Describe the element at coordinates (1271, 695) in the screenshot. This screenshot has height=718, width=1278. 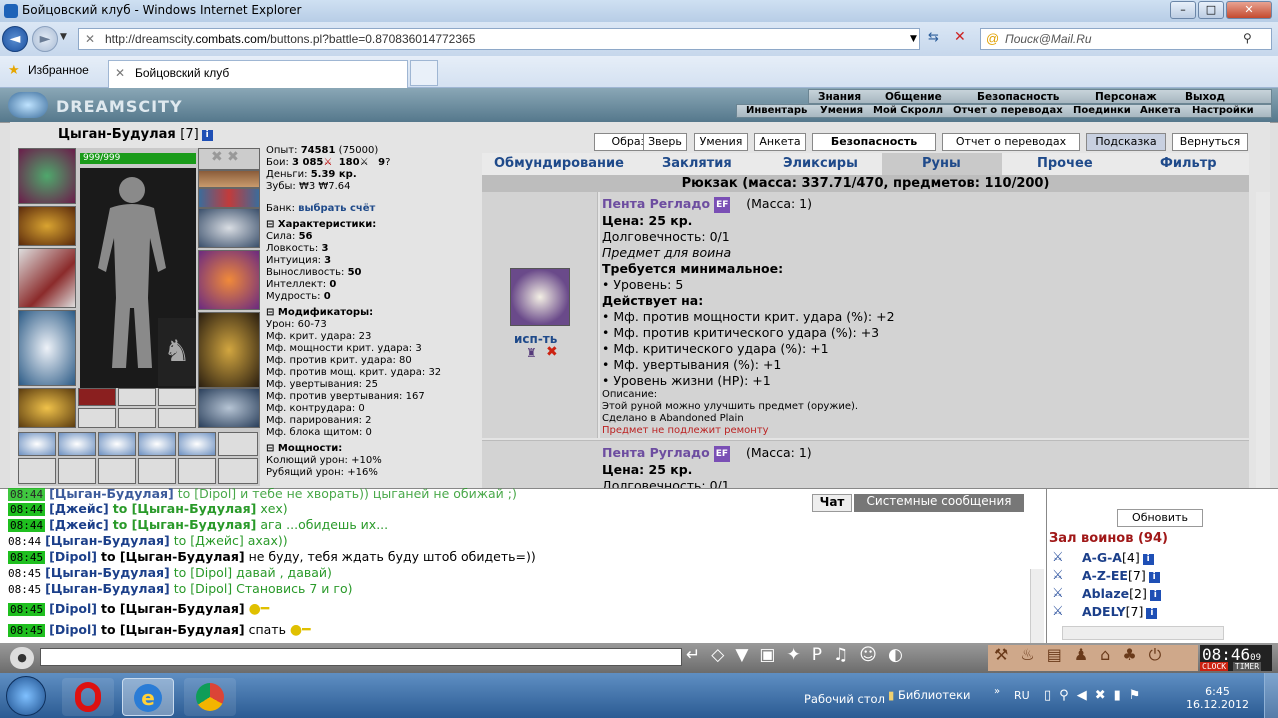
I see `show-desktop-button` at that location.